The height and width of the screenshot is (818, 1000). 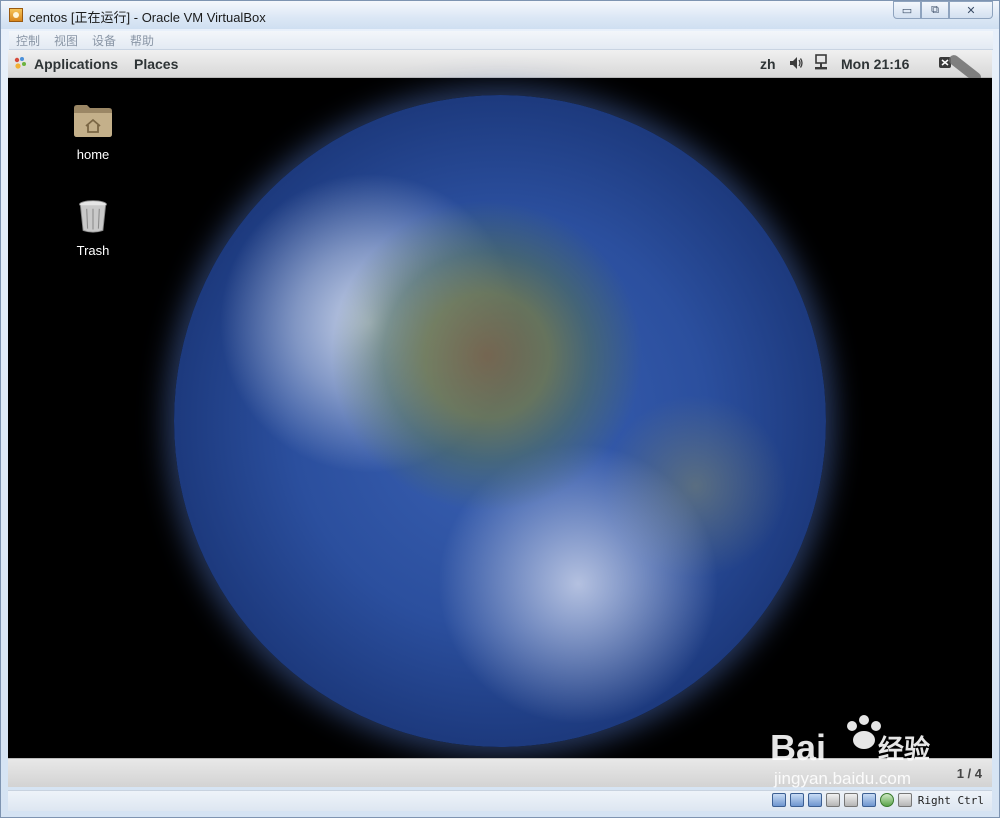 I want to click on watermark-brand-cn: 经验, so click(x=904, y=749).